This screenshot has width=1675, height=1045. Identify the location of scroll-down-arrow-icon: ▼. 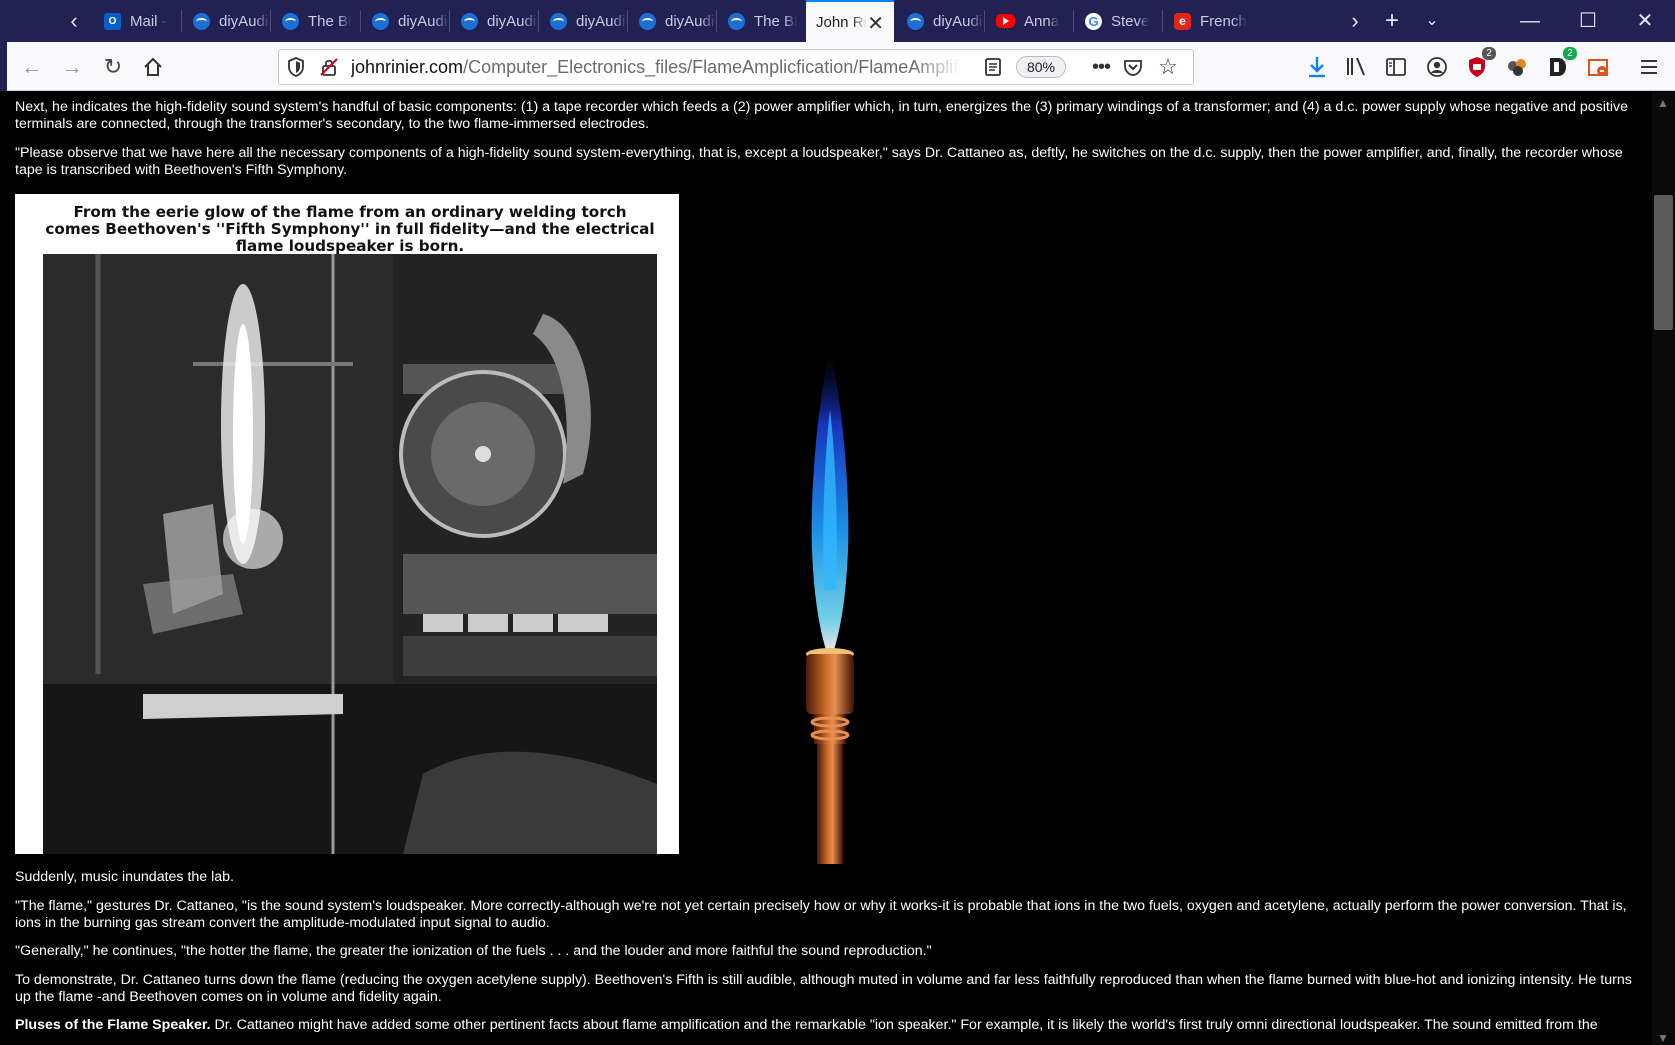
(1664, 1038).